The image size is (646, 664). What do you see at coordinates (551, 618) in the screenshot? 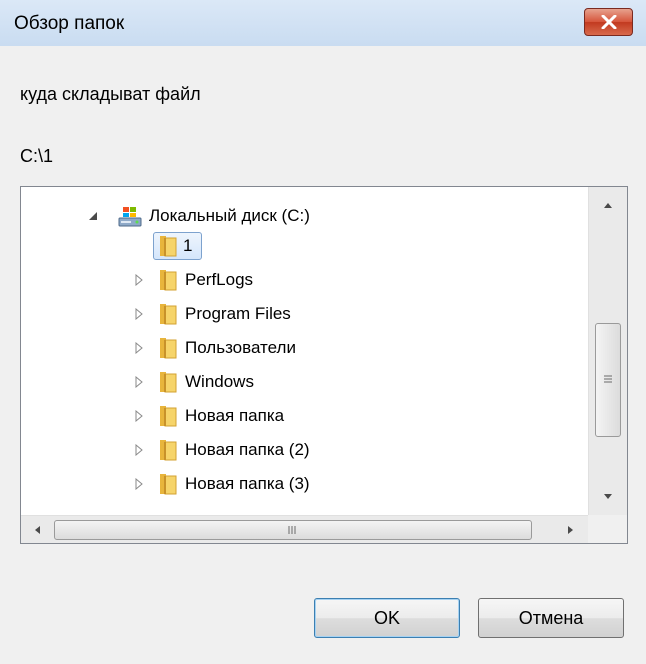
I see `cancel-button: Отмена` at bounding box center [551, 618].